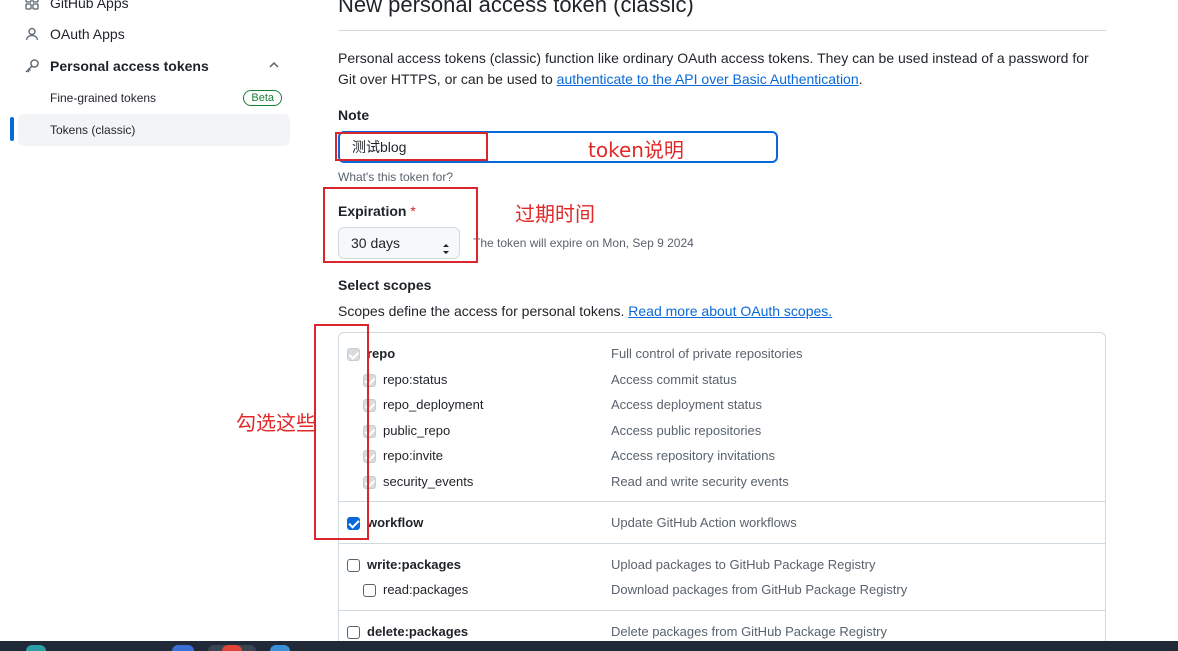 The width and height of the screenshot is (1178, 651). I want to click on scope-checkbox-write-packages, so click(353, 565).